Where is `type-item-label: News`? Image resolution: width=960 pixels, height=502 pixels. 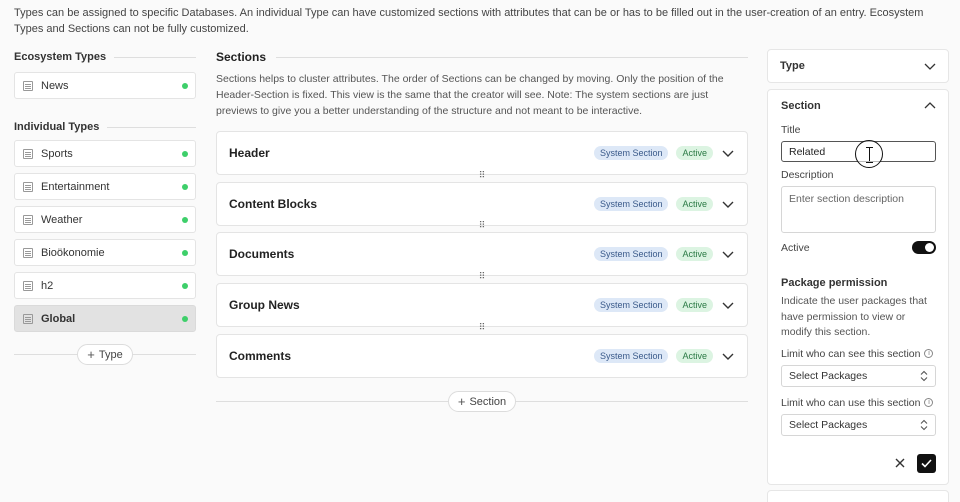 type-item-label: News is located at coordinates (55, 85).